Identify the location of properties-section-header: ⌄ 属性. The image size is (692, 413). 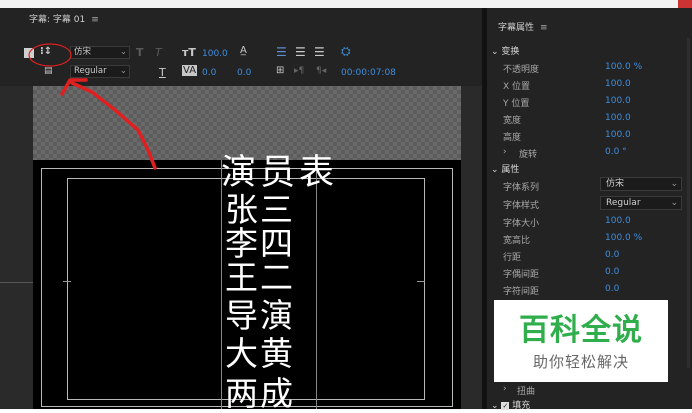
(505, 168).